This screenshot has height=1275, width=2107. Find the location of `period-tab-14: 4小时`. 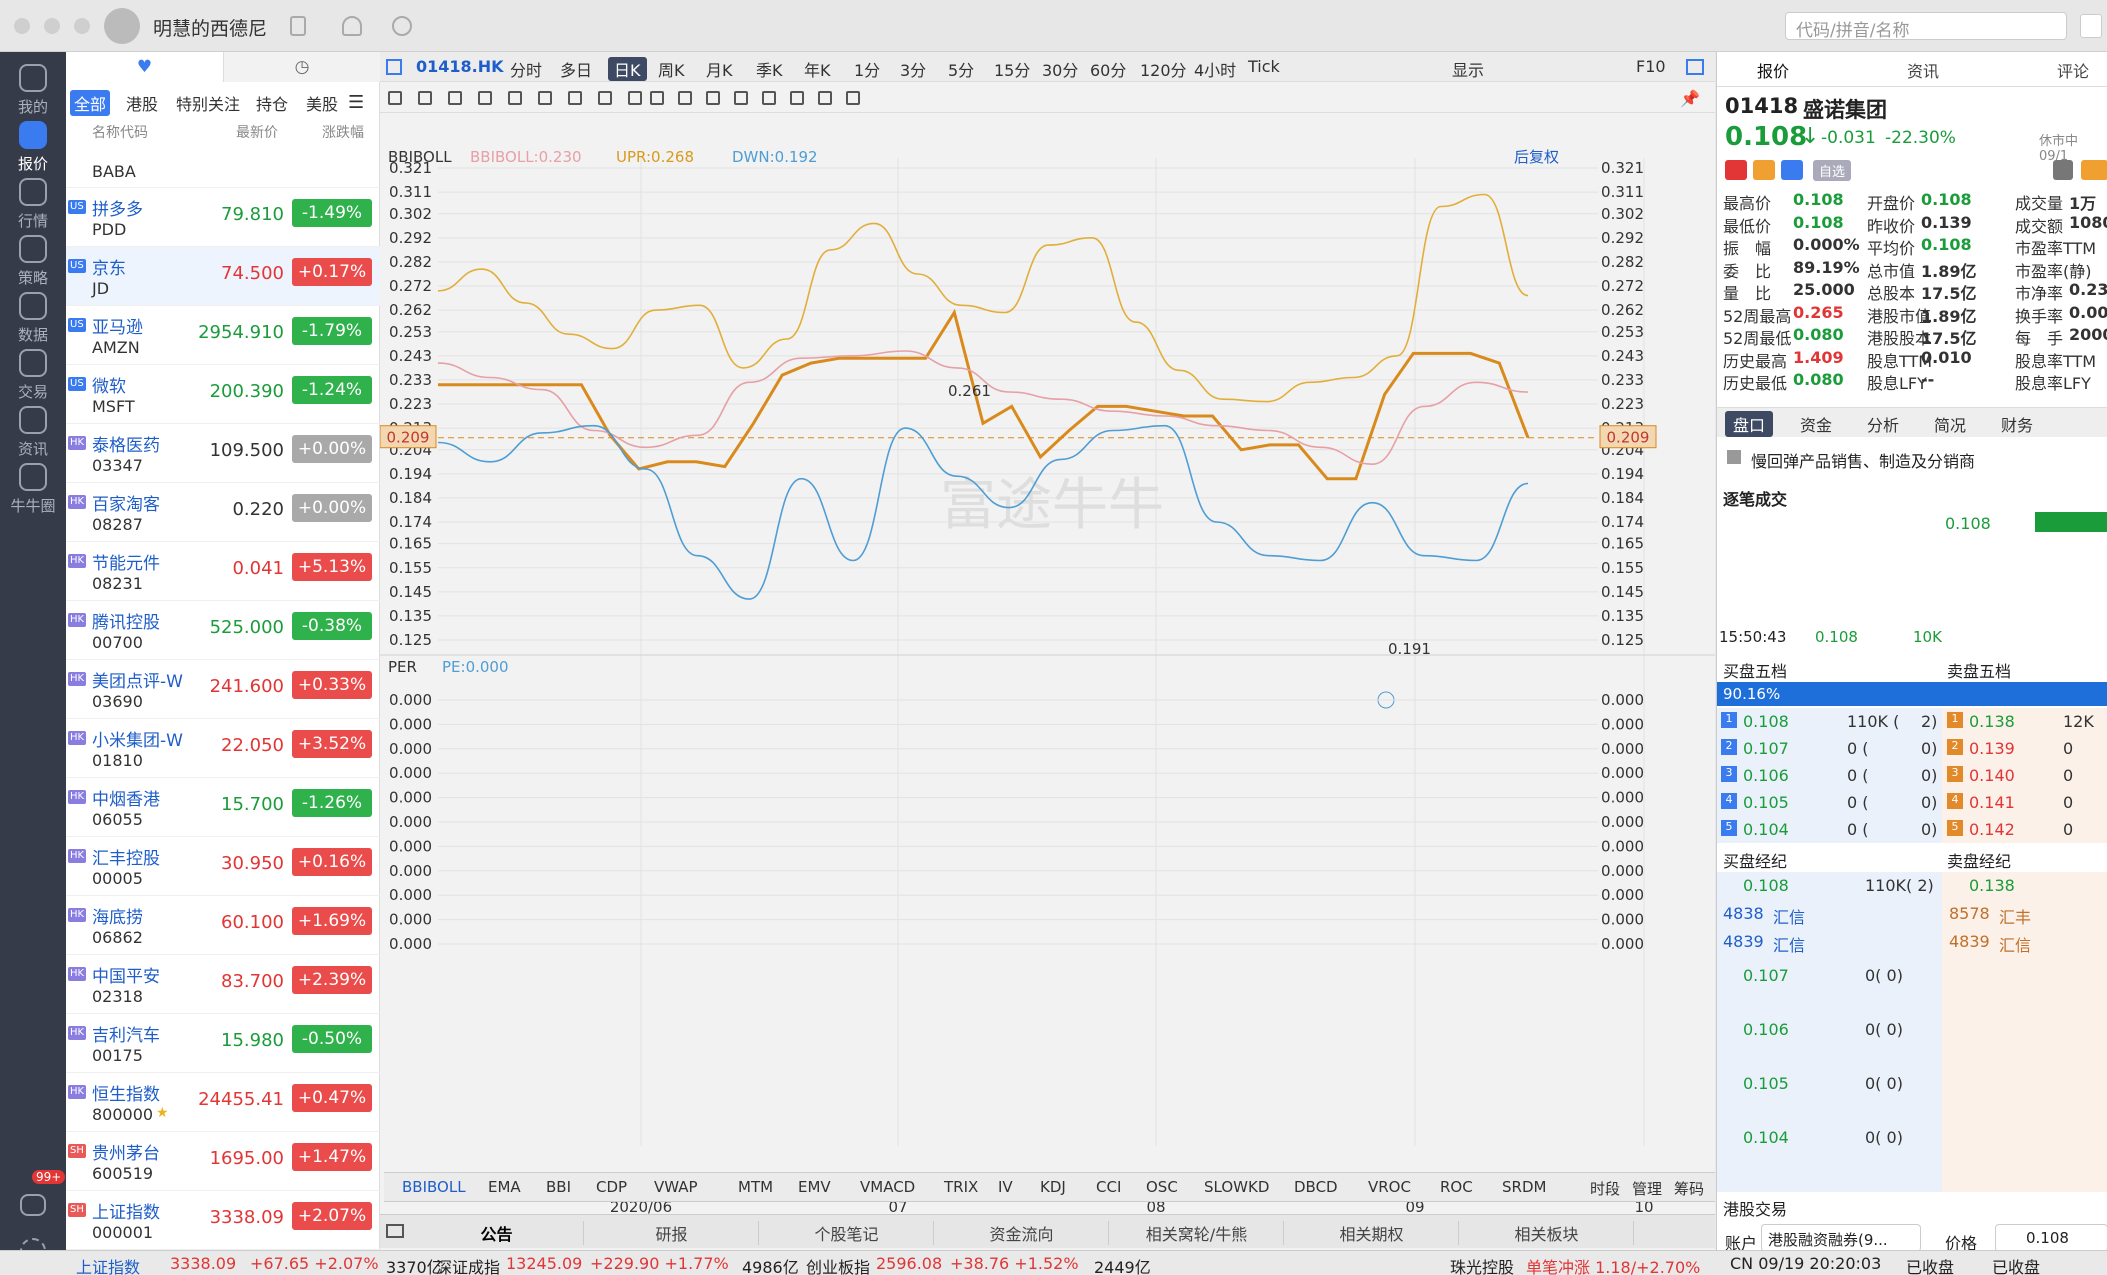

period-tab-14: 4小时 is located at coordinates (1215, 69).